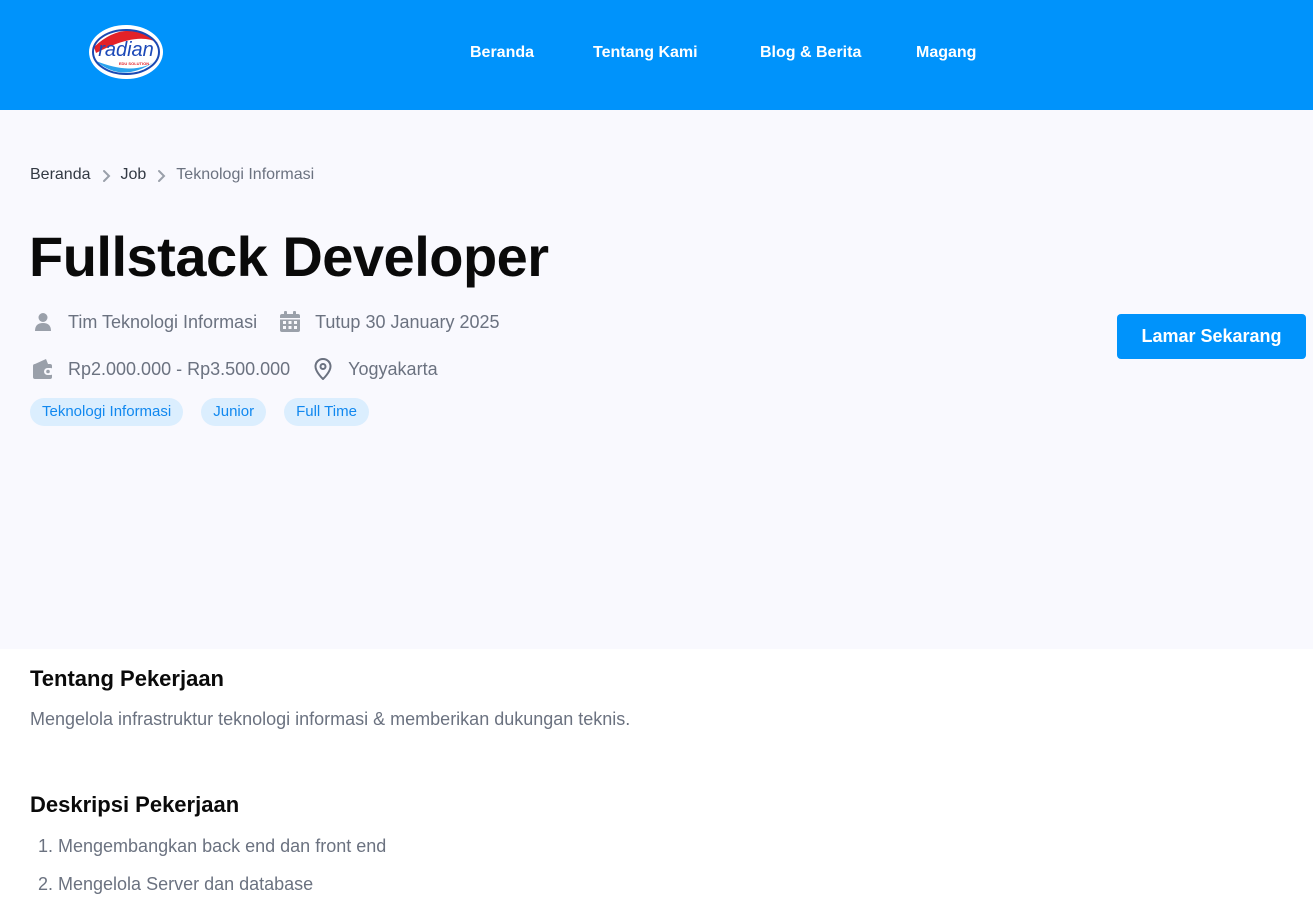  I want to click on breadcrumb-current: Teknologi Informasi, so click(245, 174).